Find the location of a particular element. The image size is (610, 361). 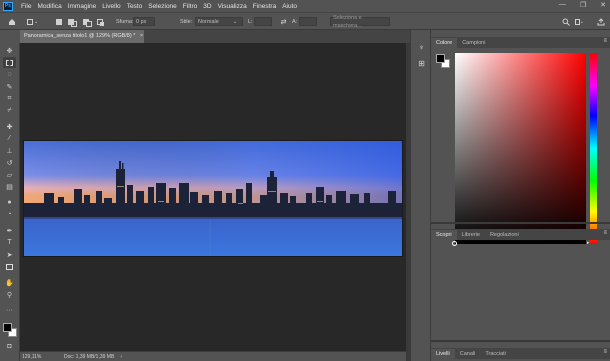

quick-select-icon: ✎ is located at coordinates (9, 86).